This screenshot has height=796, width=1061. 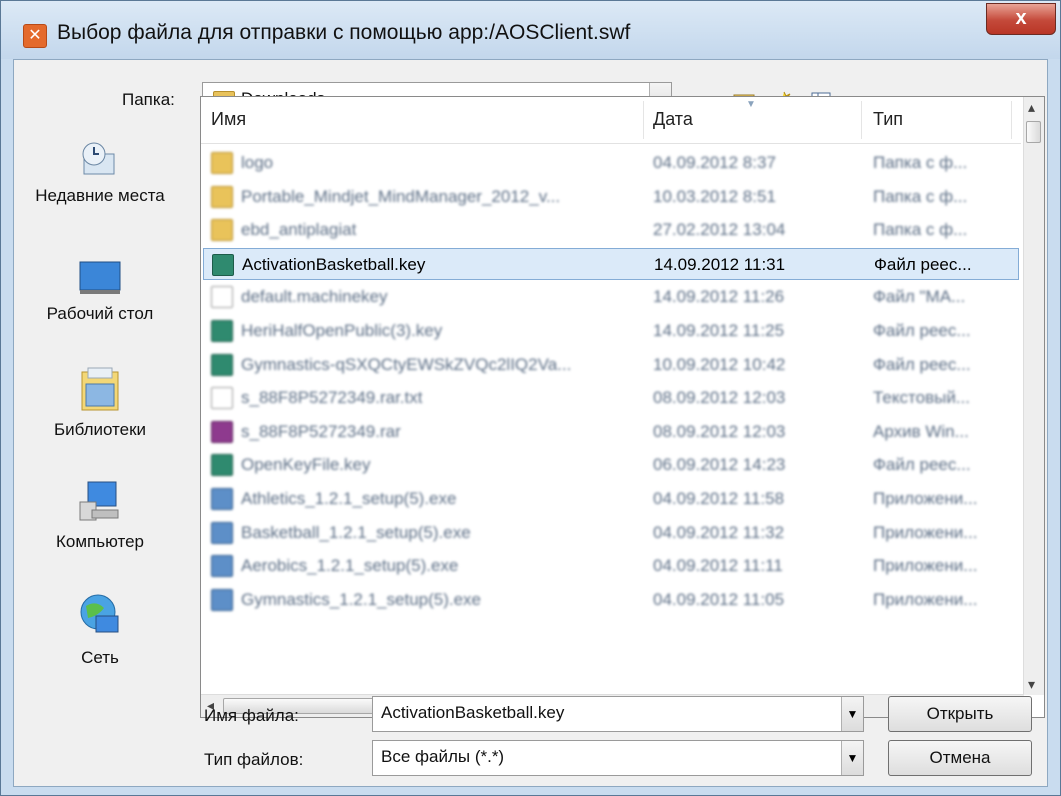 What do you see at coordinates (618, 758) in the screenshot?
I see `filetype-select: Все файлы (*.*) ▼` at bounding box center [618, 758].